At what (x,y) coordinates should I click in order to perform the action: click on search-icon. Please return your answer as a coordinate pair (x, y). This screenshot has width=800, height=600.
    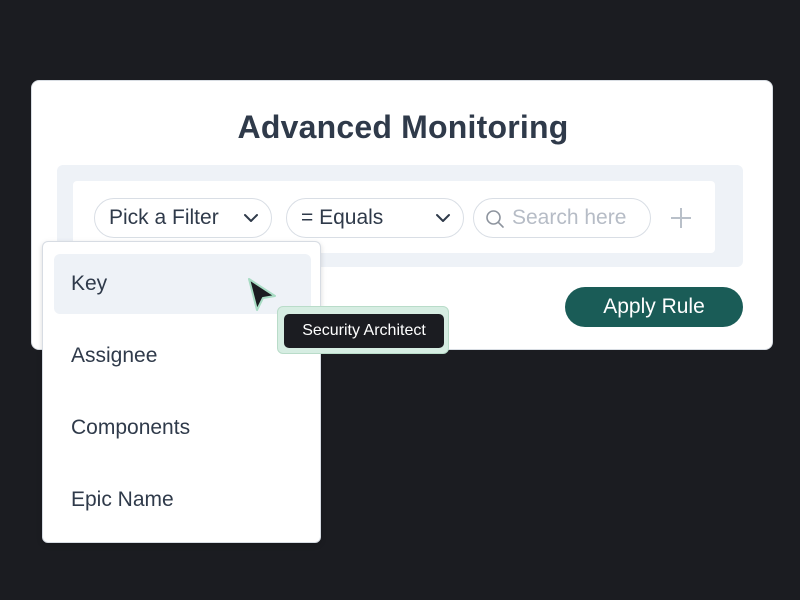
    Looking at the image, I should click on (495, 219).